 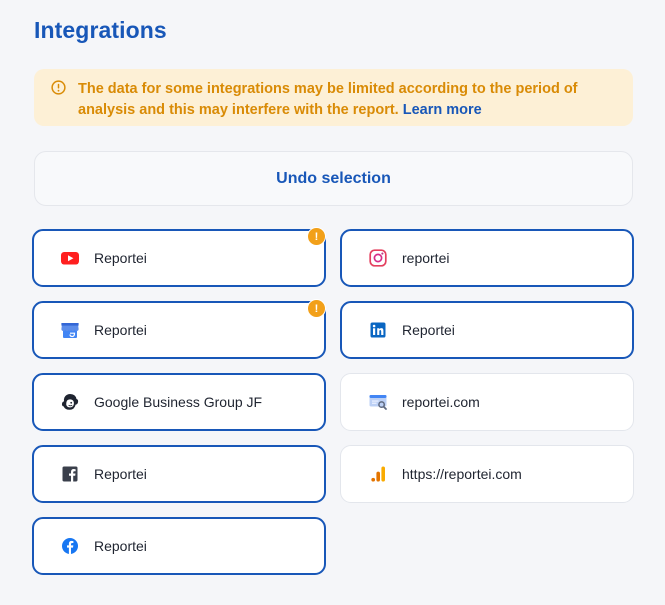 I want to click on google-analytics-icon, so click(x=378, y=474).